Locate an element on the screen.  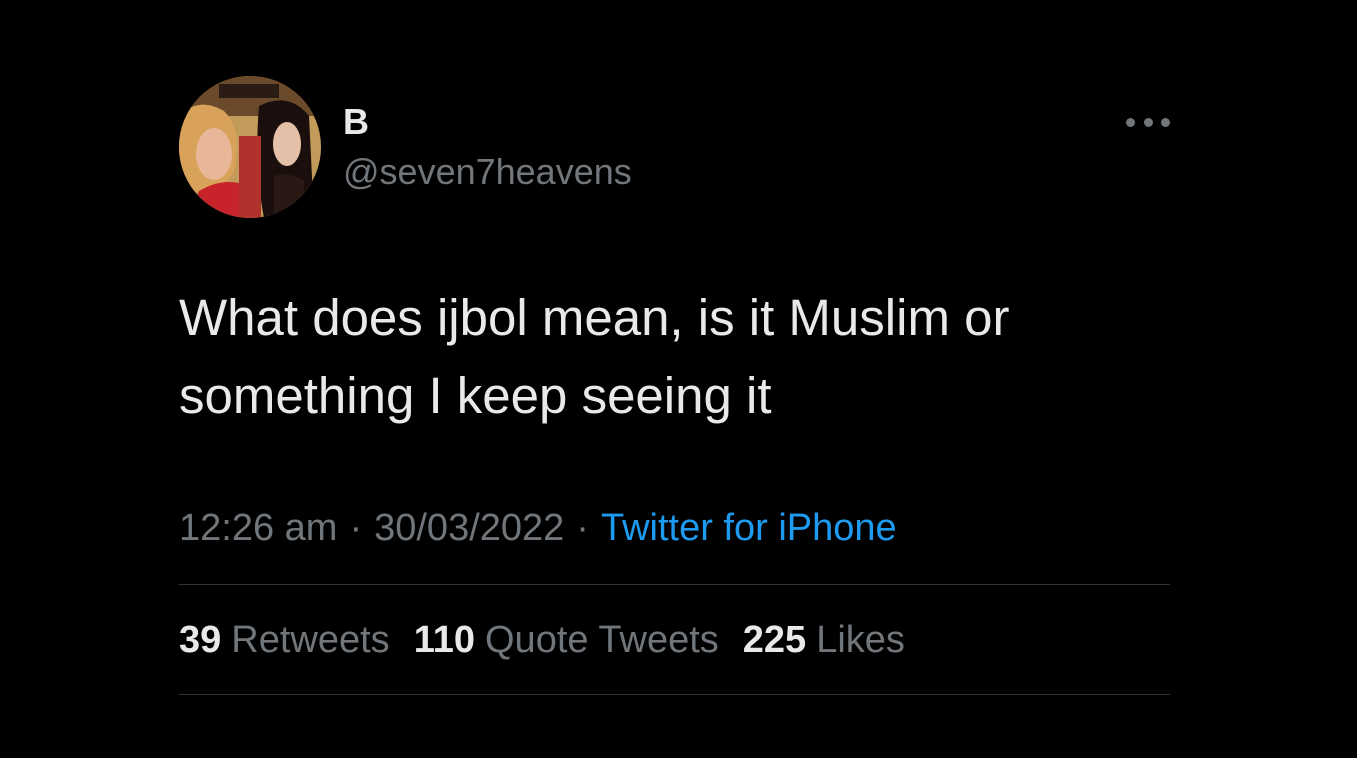
retweets-label: Retweets is located at coordinates (310, 640).